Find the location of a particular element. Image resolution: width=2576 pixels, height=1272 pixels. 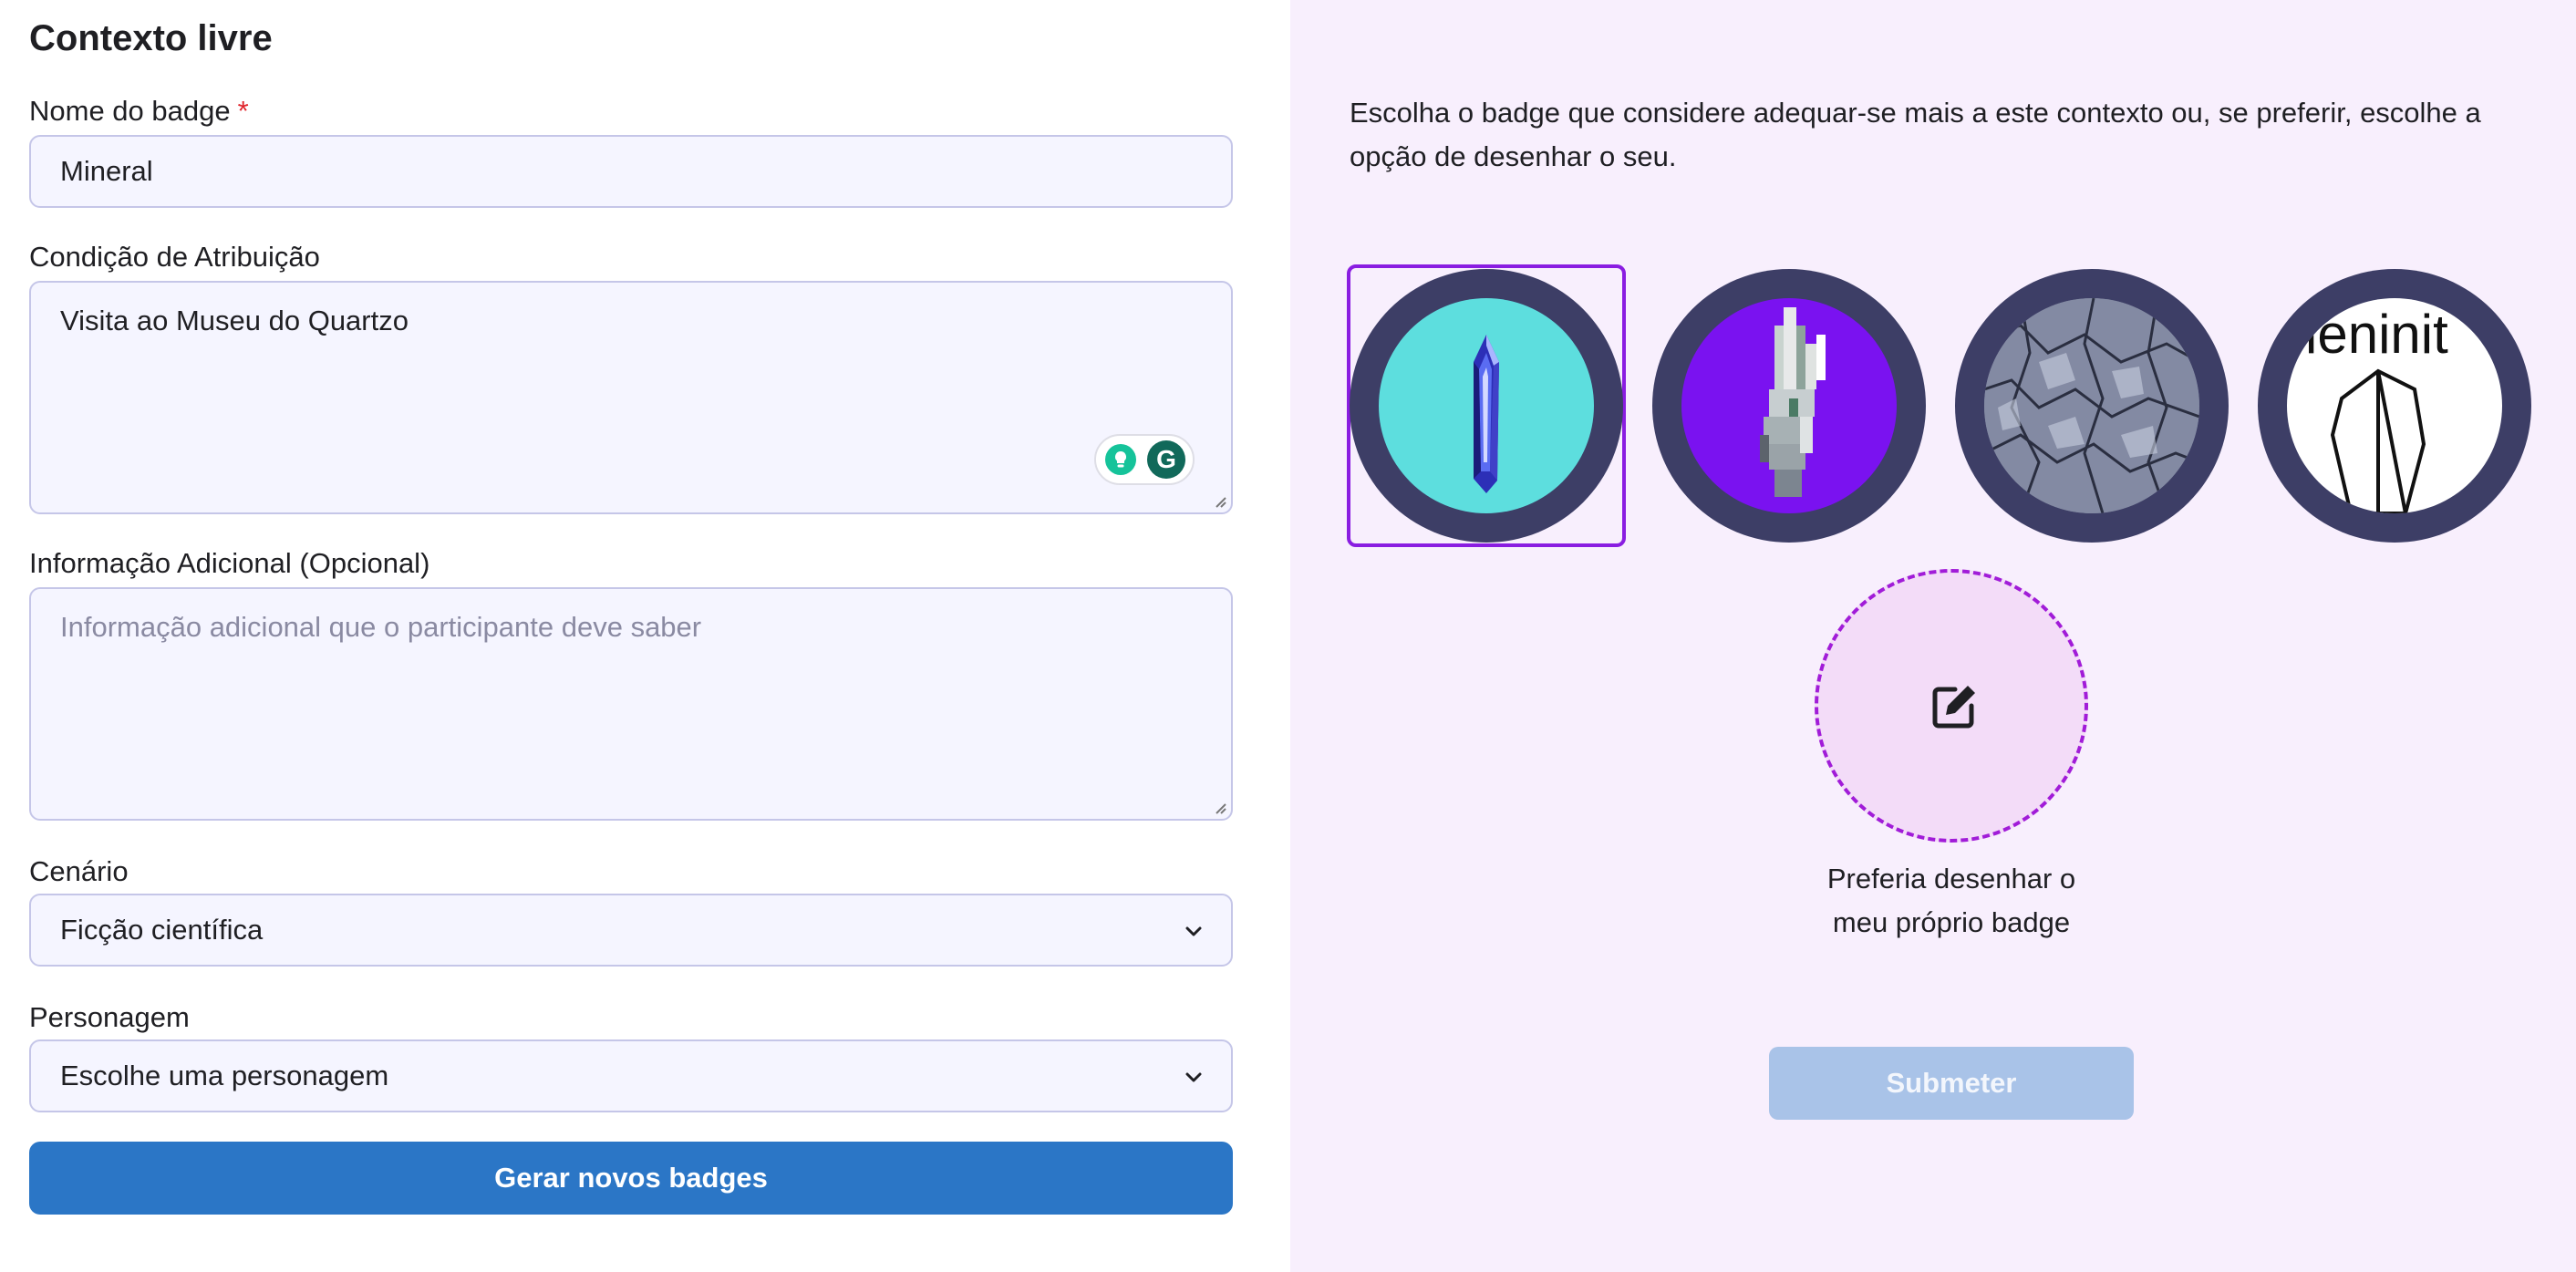

badge-name-label-text: Nome do badge is located at coordinates (130, 111).